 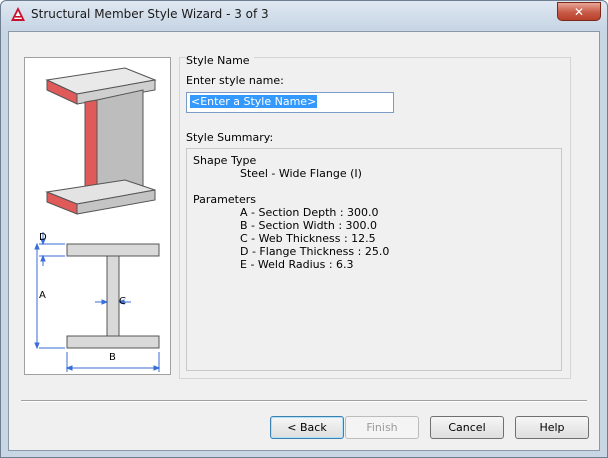 I want to click on wide-flange-3d-illustration, so click(x=101, y=141).